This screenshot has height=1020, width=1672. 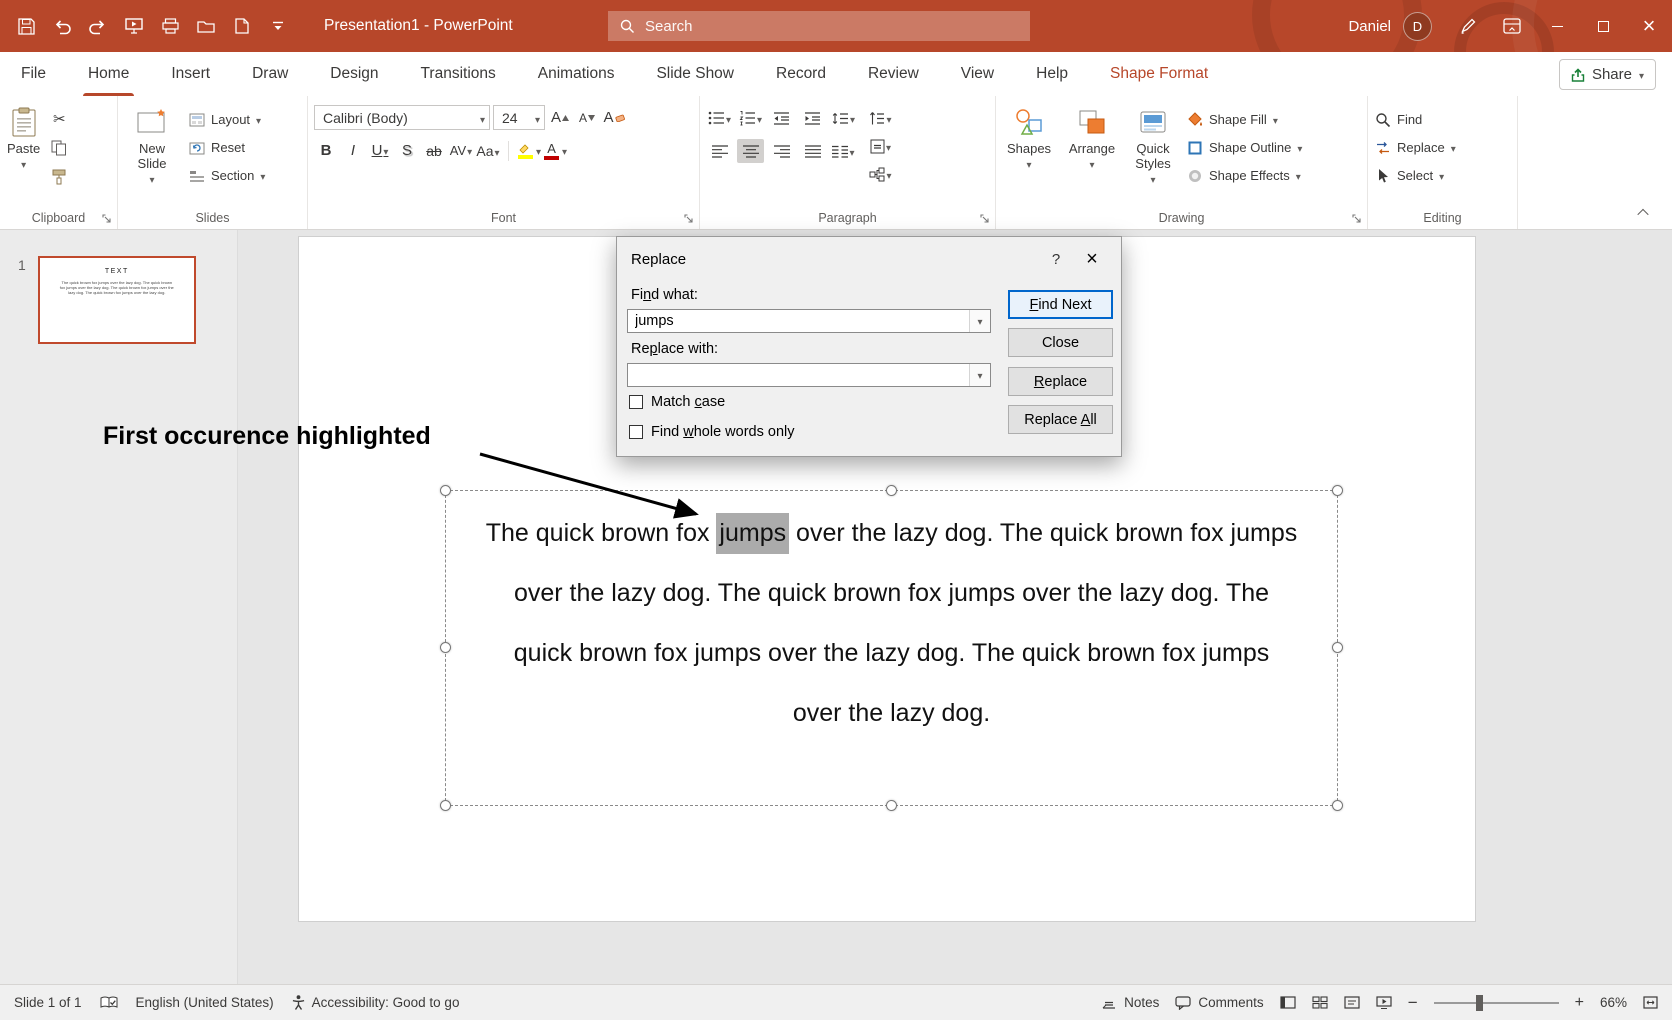 I want to click on search-bar, so click(x=819, y=26).